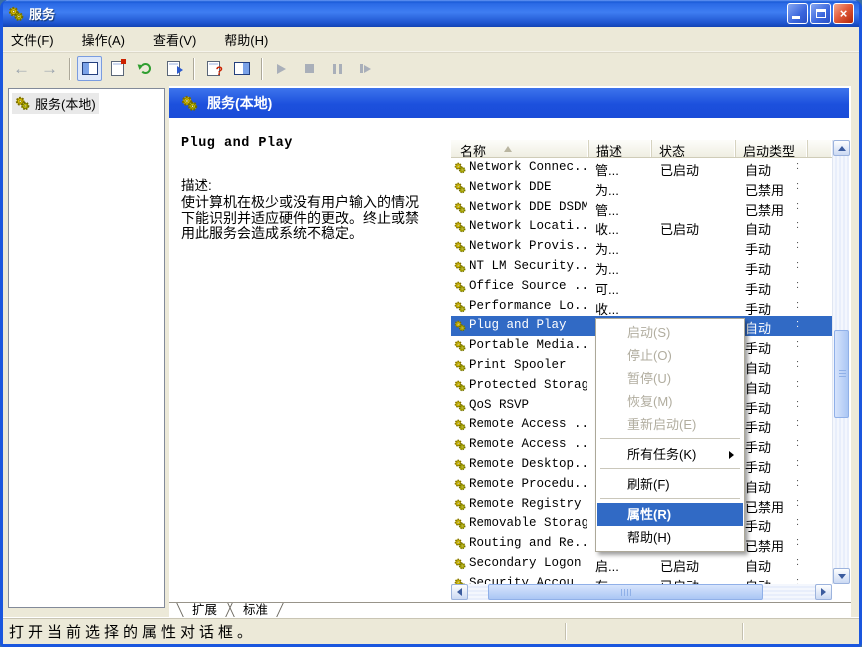 This screenshot has height=647, width=862. What do you see at coordinates (528, 345) in the screenshot?
I see `service-name-cell: Portable Media..` at bounding box center [528, 345].